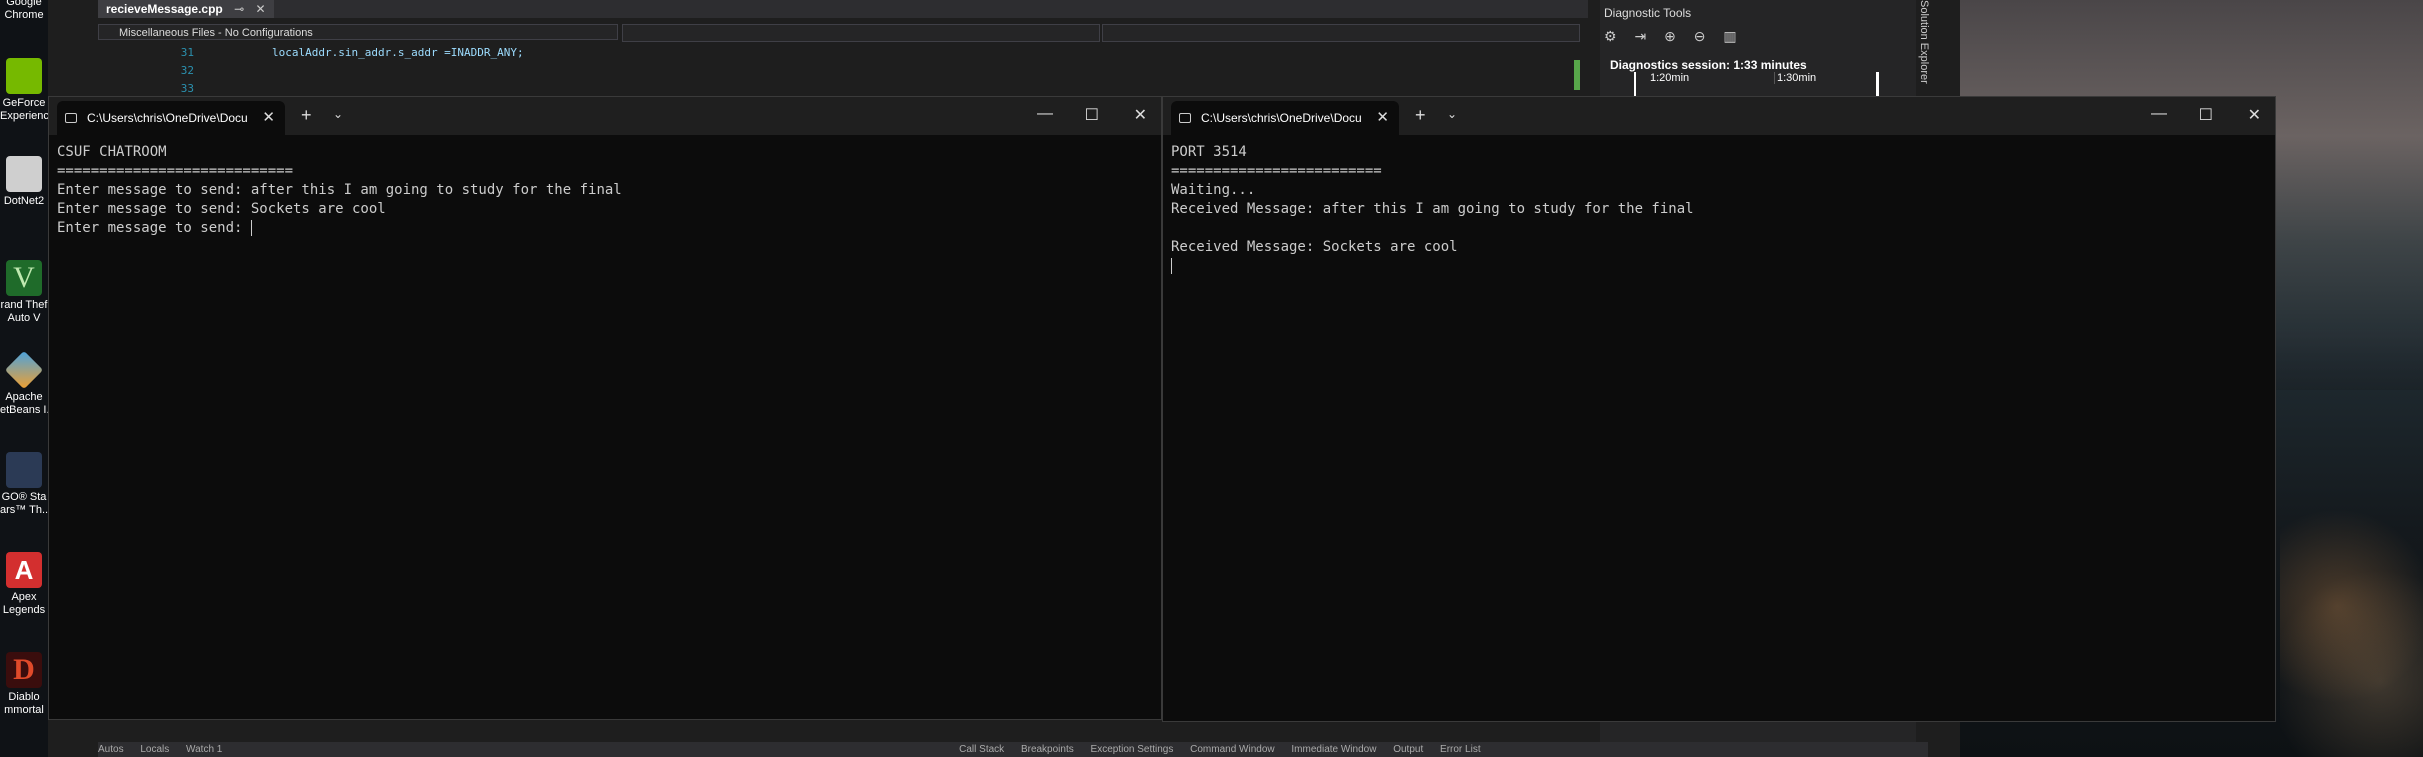  I want to click on export-icon: ⇥, so click(1640, 36).